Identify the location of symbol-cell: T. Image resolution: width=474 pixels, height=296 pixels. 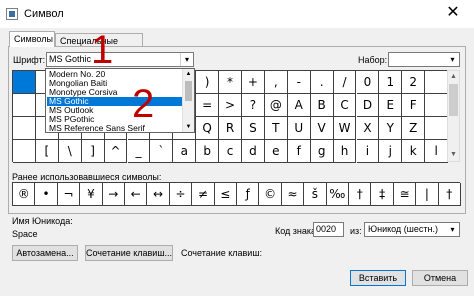
(276, 128).